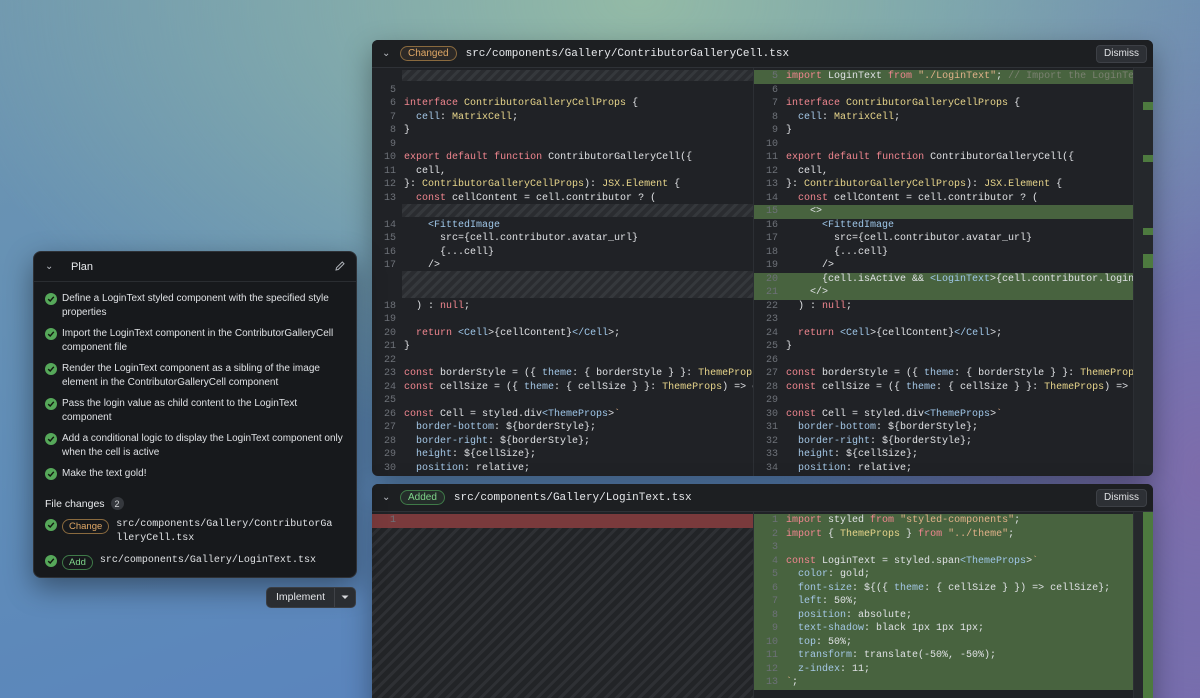 This screenshot has height=698, width=1200. What do you see at coordinates (943, 575) in the screenshot?
I see `code-line: 5 color: gold;` at bounding box center [943, 575].